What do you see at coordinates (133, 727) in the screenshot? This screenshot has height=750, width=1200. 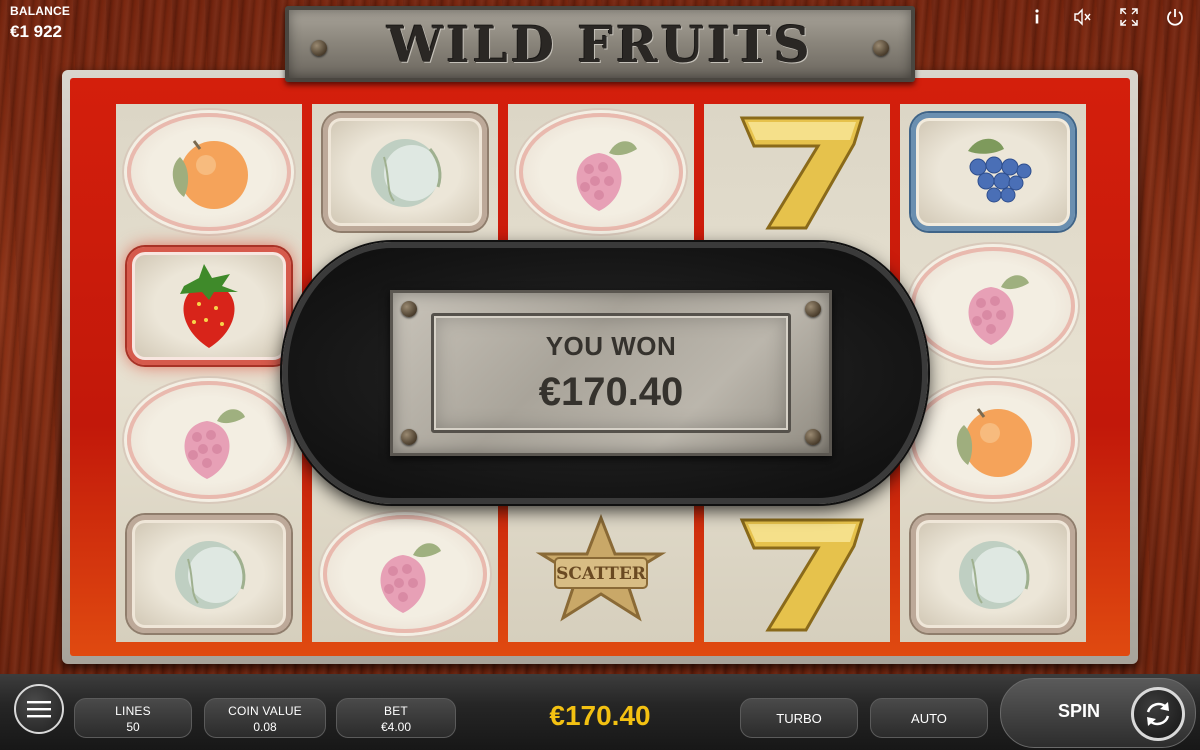 I see `lines-value: 50` at bounding box center [133, 727].